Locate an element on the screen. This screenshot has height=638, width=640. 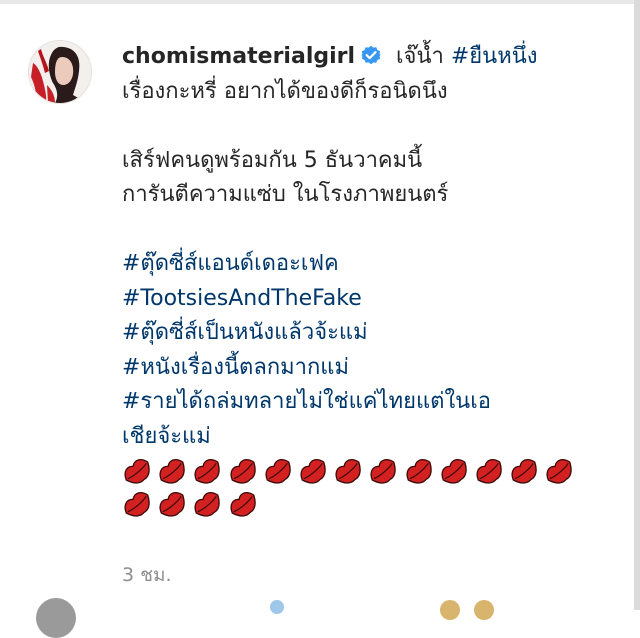
hashtag-link: #ยืนหนึ่ง is located at coordinates (494, 56).